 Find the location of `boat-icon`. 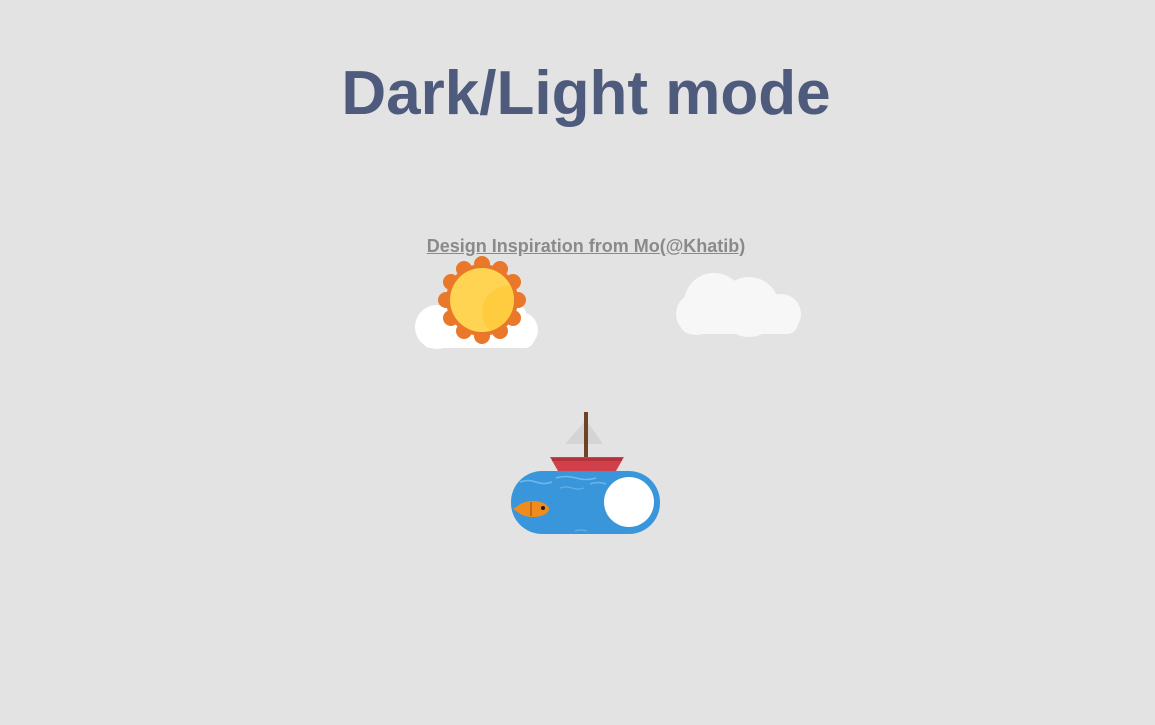

boat-icon is located at coordinates (587, 441).